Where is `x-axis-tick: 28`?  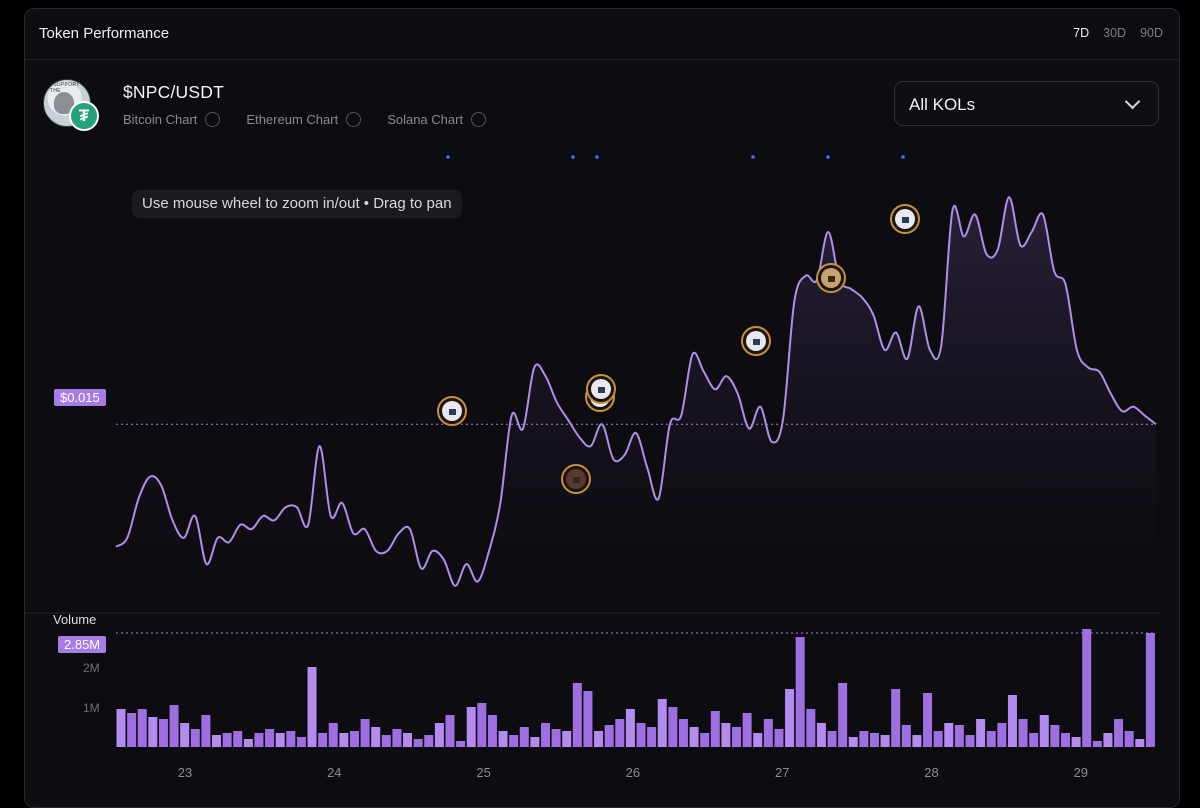
x-axis-tick: 28 is located at coordinates (931, 772).